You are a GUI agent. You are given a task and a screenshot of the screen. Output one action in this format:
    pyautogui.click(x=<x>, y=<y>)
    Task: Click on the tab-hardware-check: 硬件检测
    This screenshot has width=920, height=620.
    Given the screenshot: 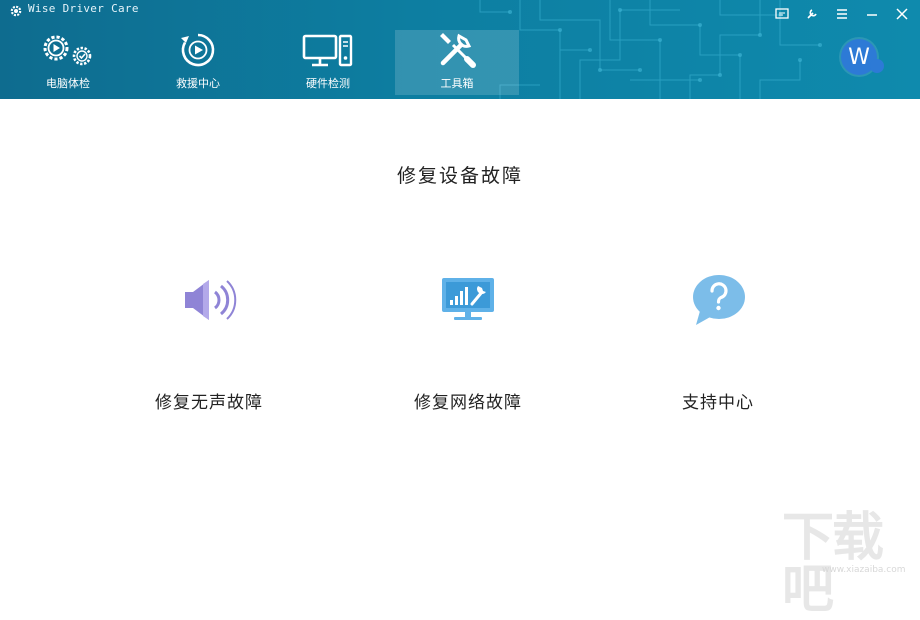 What is the action you would take?
    pyautogui.click(x=328, y=62)
    